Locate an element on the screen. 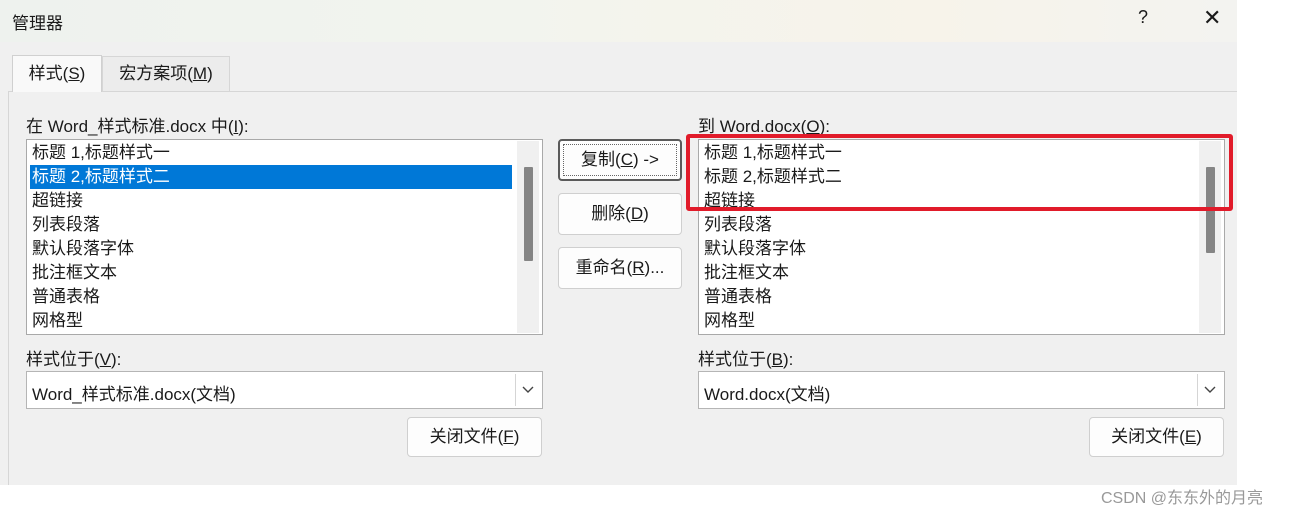 This screenshot has height=513, width=1308. copy-button: 复制(C) -> is located at coordinates (620, 160).